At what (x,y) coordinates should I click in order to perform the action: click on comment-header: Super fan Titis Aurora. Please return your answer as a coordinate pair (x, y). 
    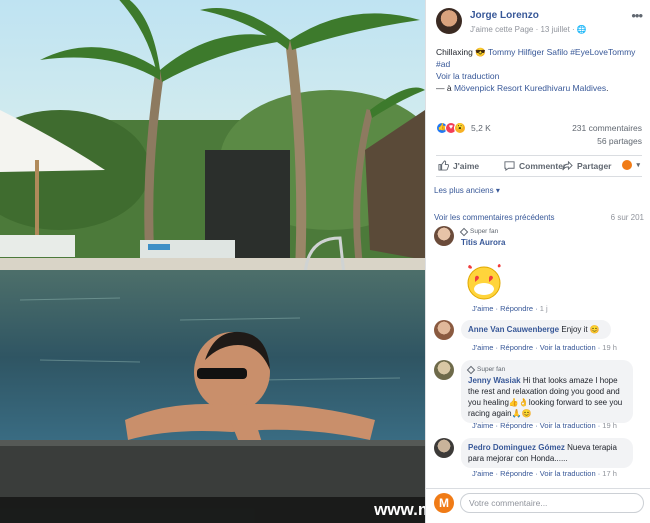
    Looking at the image, I should click on (482, 237).